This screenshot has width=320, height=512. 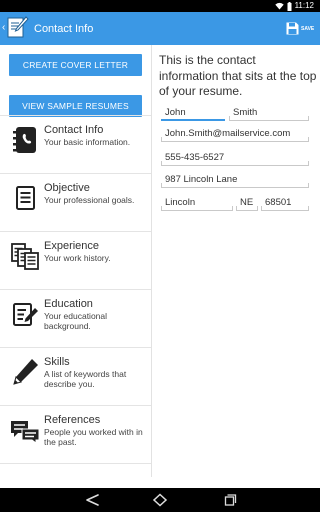 I want to click on email-field: John.Smith@mailservice.com, so click(x=235, y=134).